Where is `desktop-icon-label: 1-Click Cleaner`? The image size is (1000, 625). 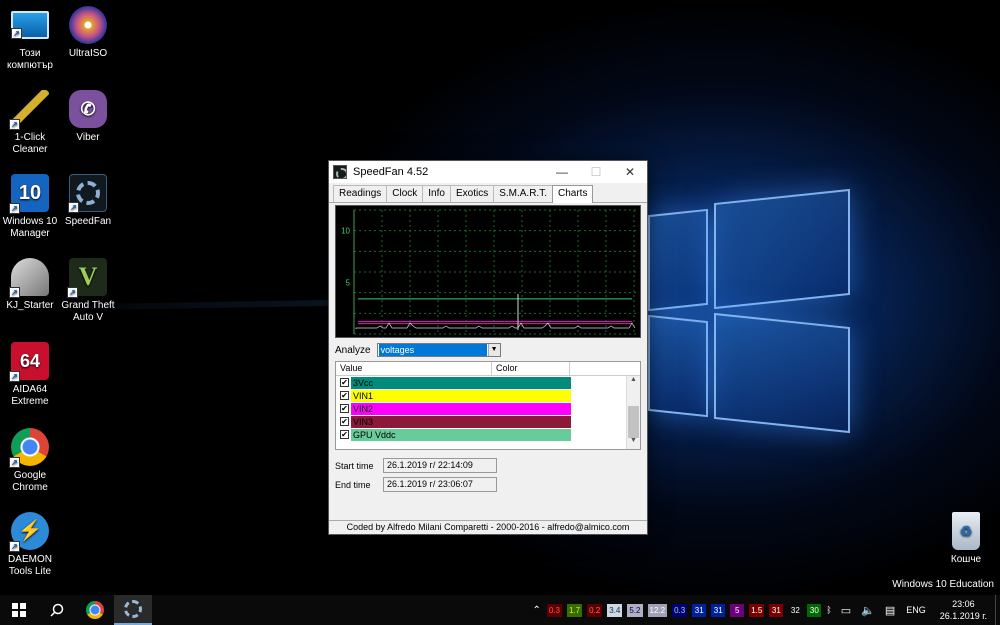
desktop-icon-label: 1-Click Cleaner is located at coordinates (30, 143).